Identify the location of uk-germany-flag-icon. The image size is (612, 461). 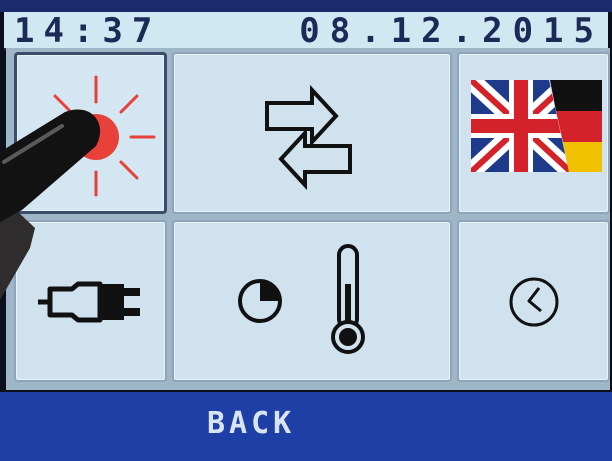
(536, 126).